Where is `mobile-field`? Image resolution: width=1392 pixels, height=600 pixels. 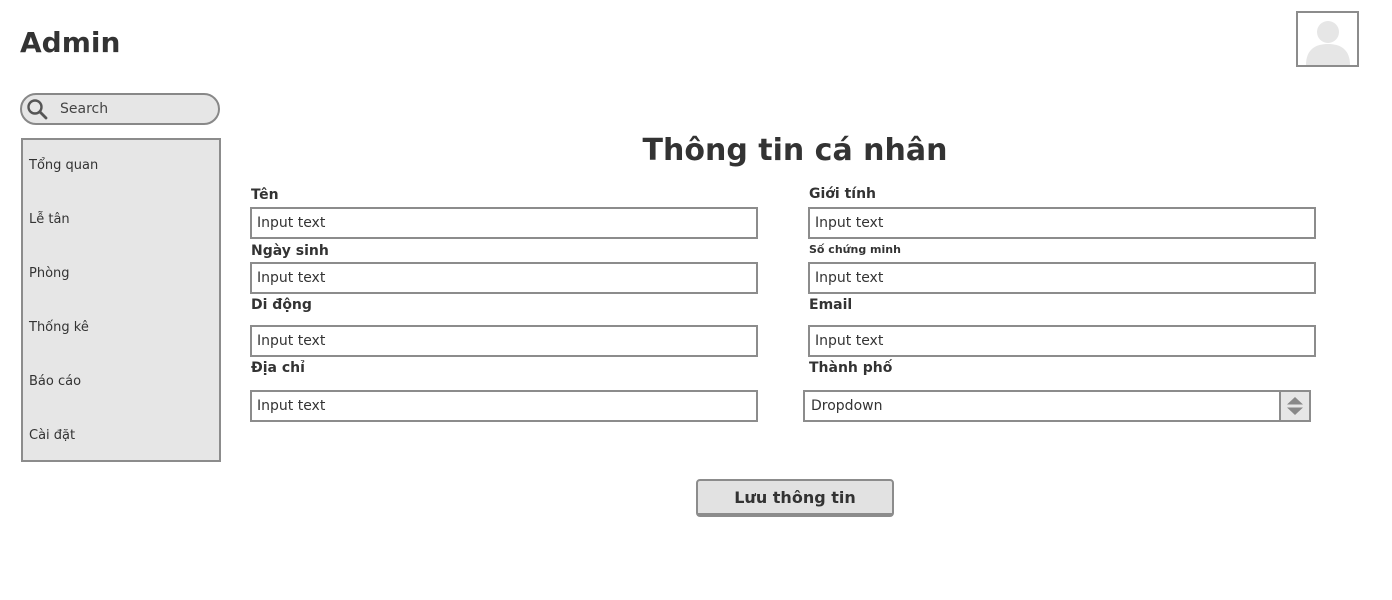
mobile-field is located at coordinates (504, 341).